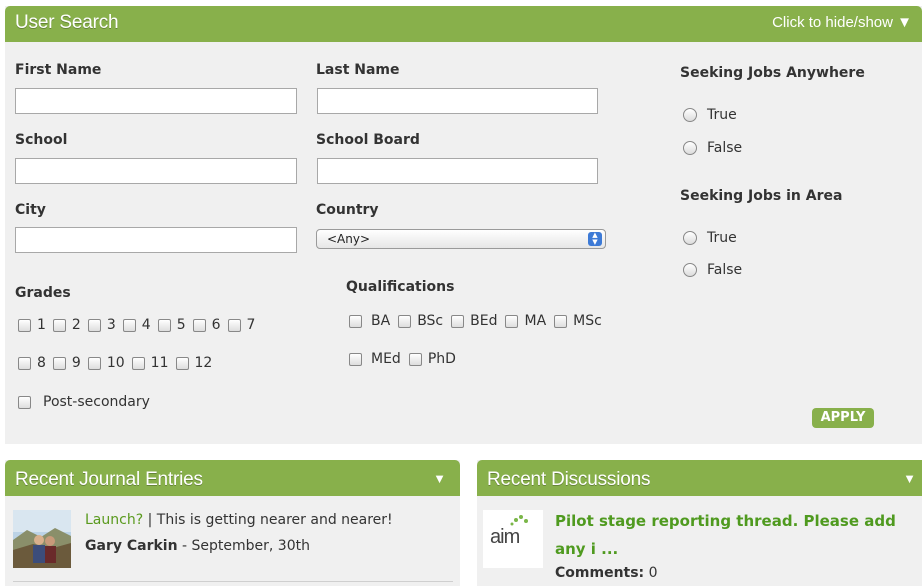  I want to click on qualification-bed-checkbox: BEd, so click(474, 321).